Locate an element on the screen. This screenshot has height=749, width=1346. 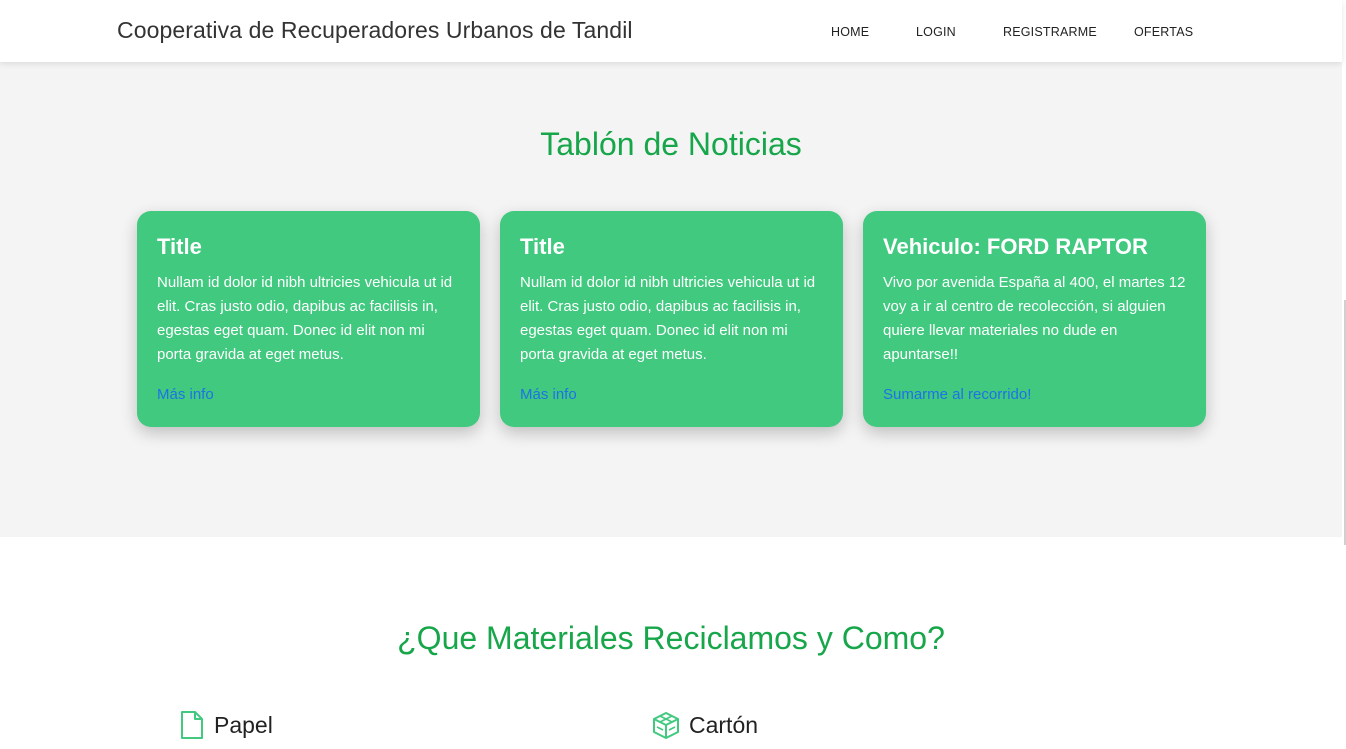
material-paper: Papel is located at coordinates (226, 725).